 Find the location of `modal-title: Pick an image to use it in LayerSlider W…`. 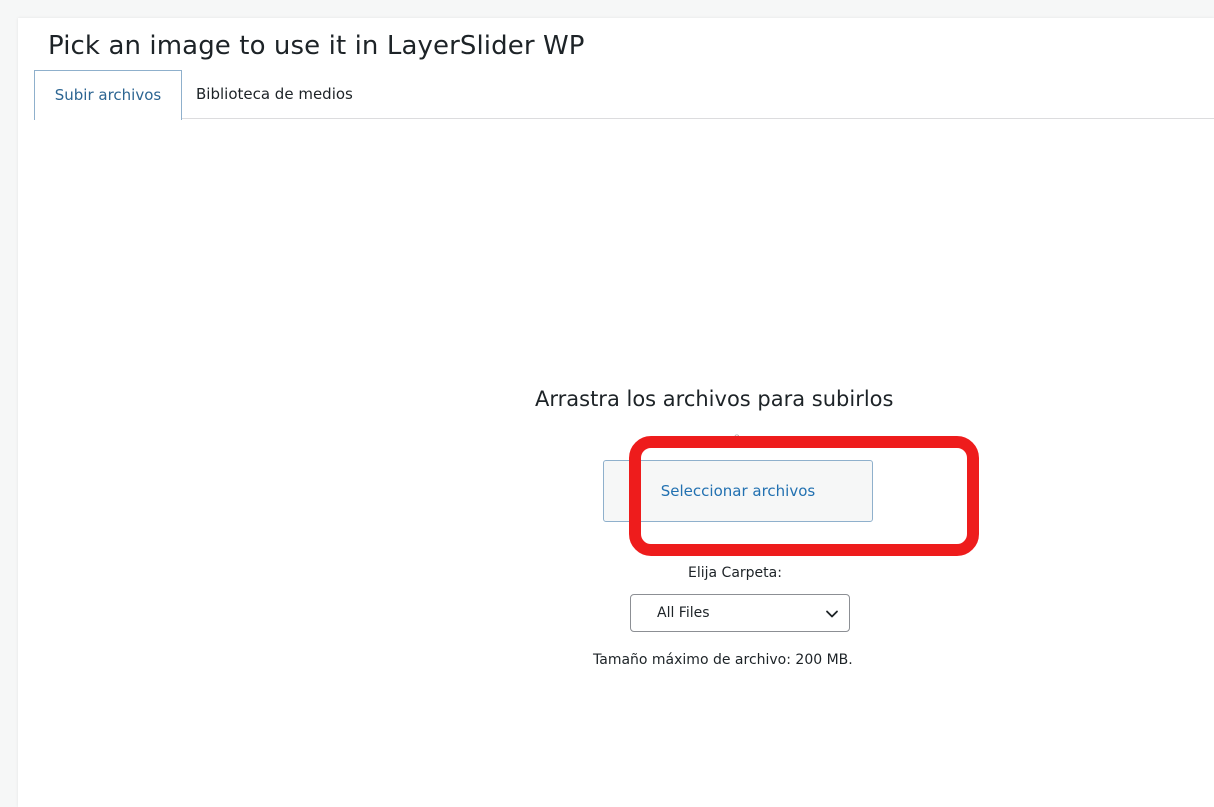

modal-title: Pick an image to use it in LayerSlider W… is located at coordinates (316, 46).